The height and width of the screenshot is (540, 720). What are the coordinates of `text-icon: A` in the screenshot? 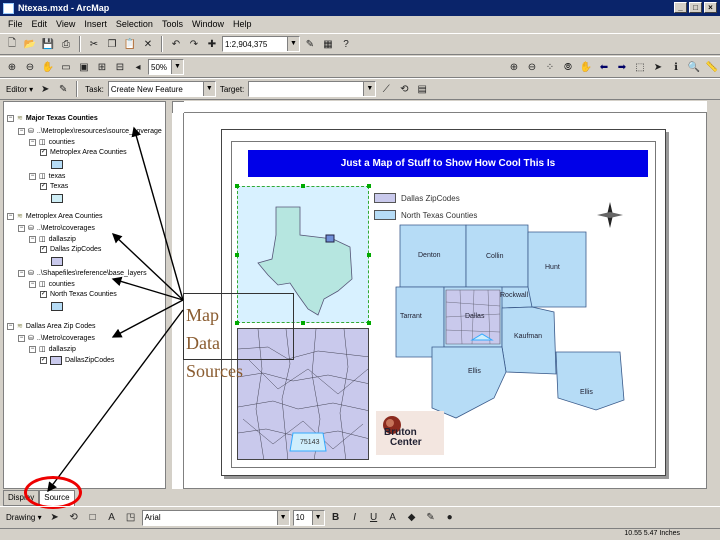 It's located at (112, 518).